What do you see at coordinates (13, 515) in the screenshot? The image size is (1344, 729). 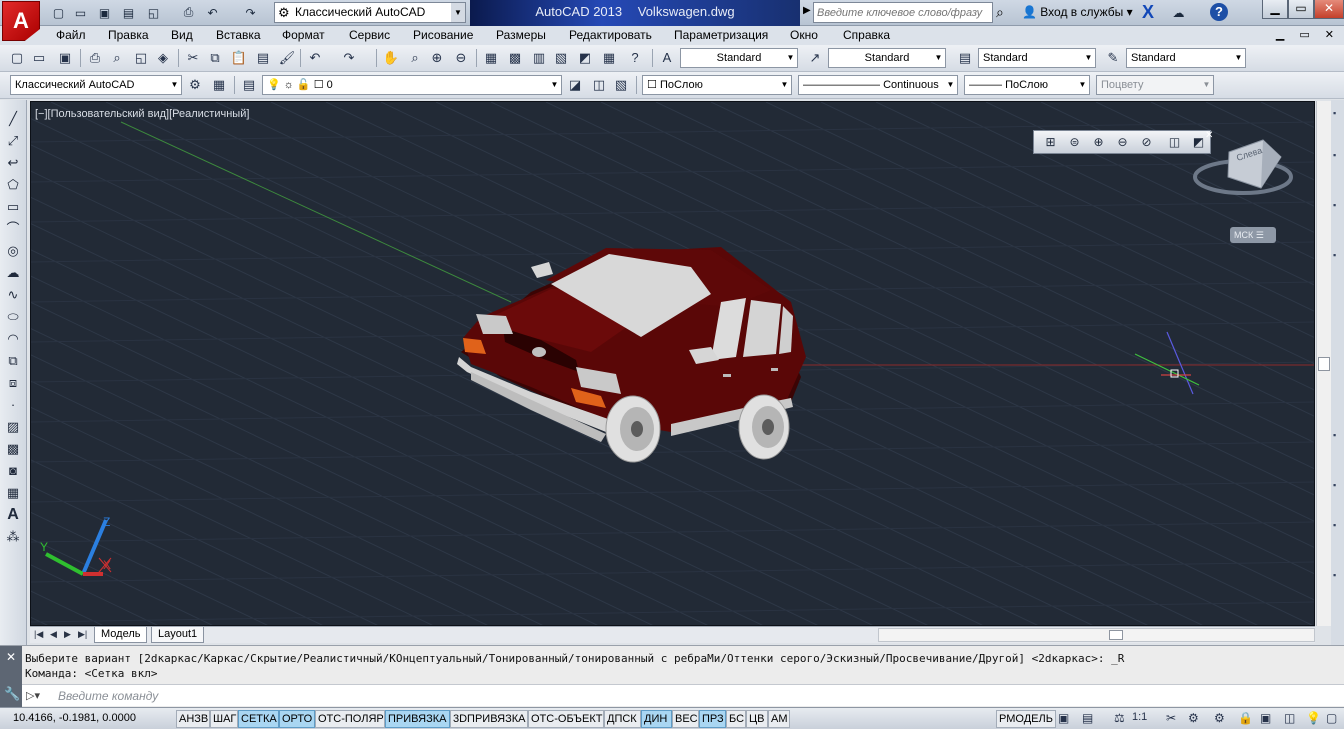 I see `mtext-icon: A` at bounding box center [13, 515].